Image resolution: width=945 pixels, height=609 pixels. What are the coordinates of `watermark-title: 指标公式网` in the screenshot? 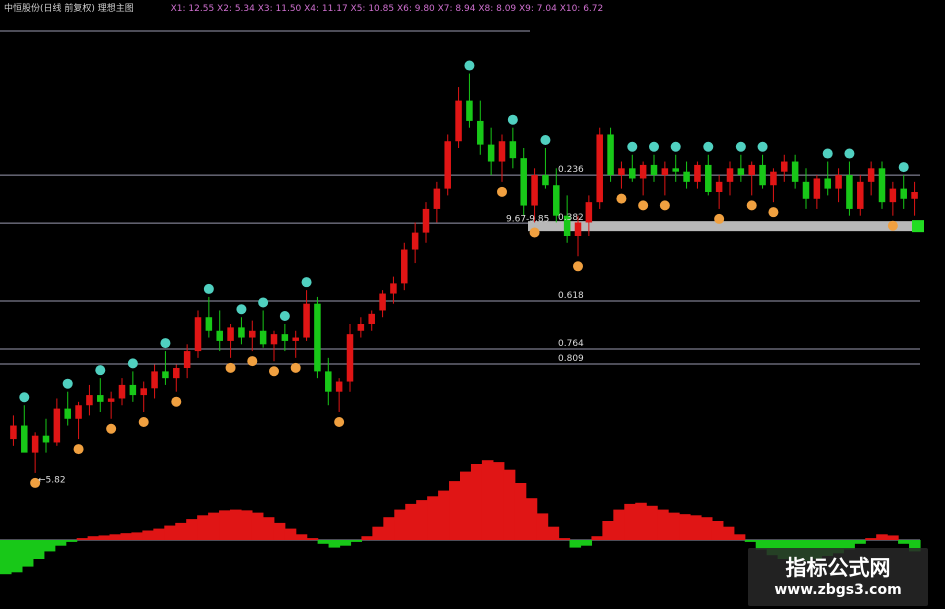 It's located at (838, 568).